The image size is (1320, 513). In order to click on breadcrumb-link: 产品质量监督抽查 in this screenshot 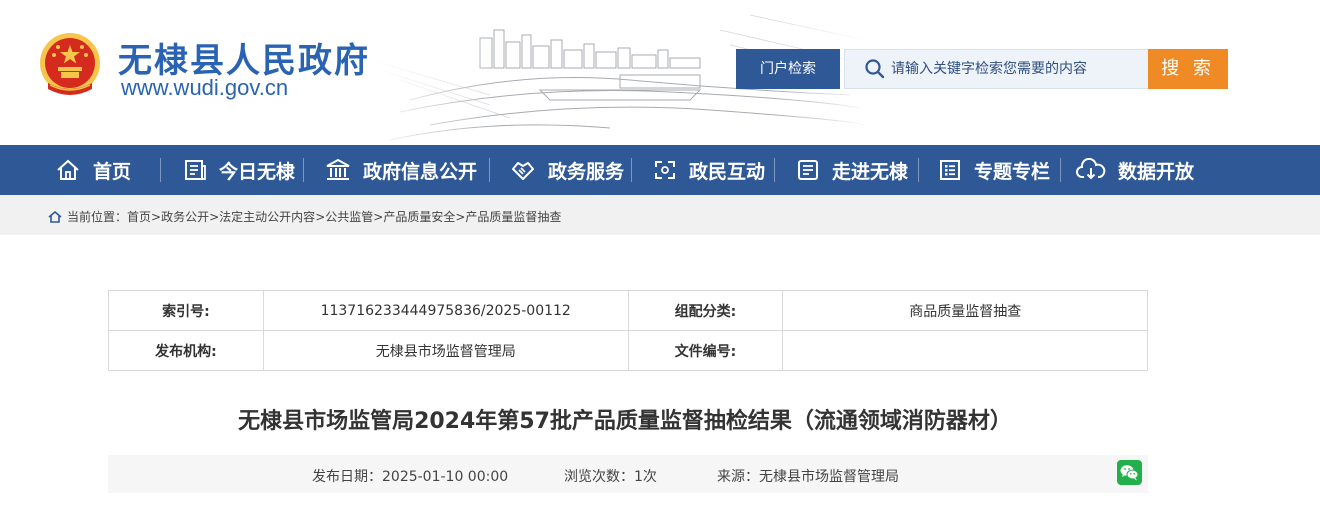, I will do `click(513, 216)`.